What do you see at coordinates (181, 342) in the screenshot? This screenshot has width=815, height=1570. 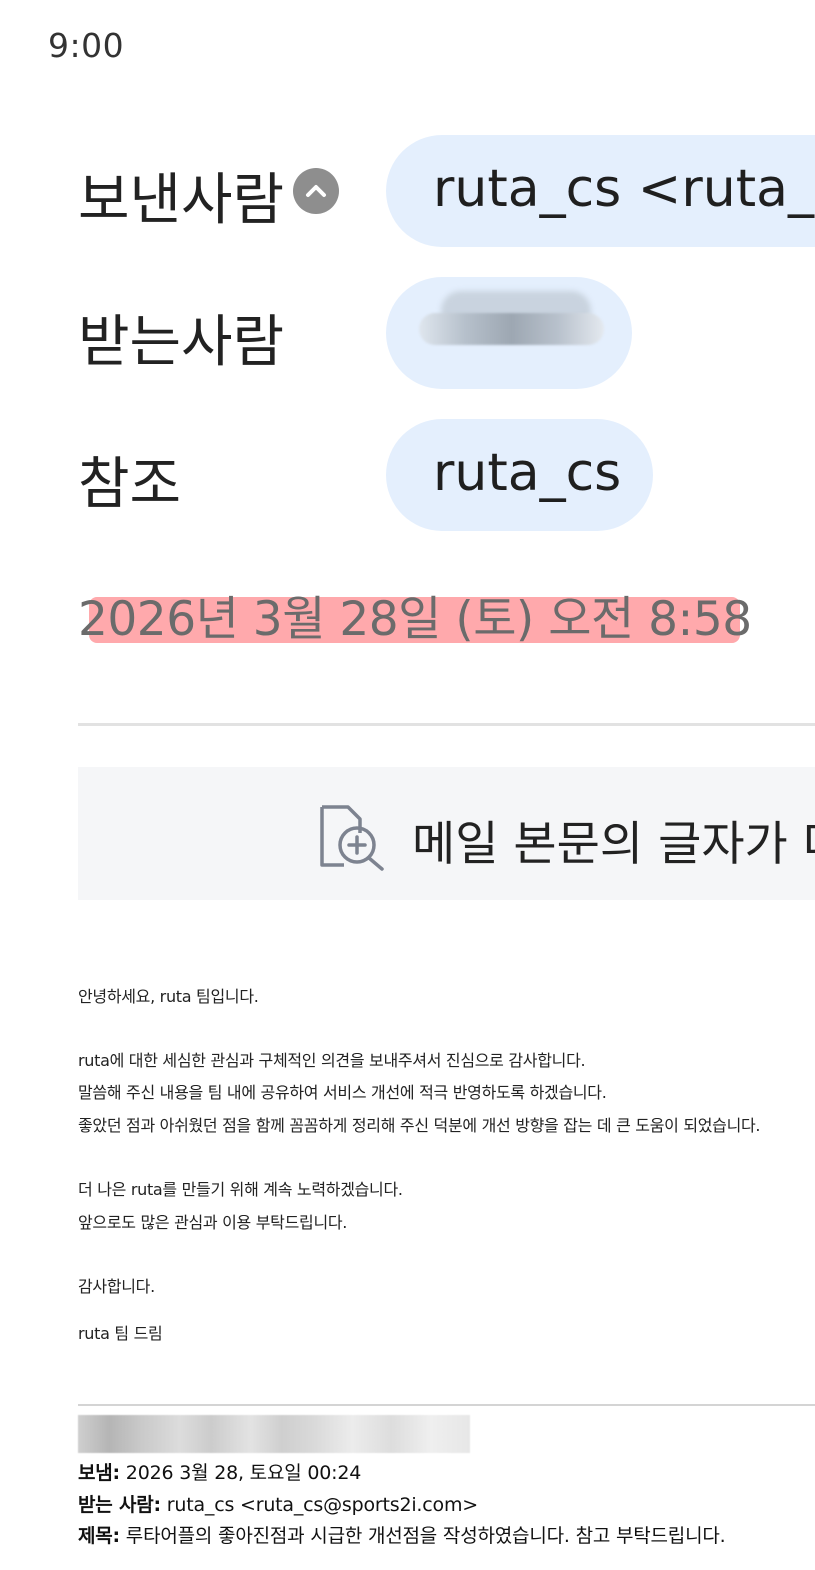 I see `to-label: 받는사람` at bounding box center [181, 342].